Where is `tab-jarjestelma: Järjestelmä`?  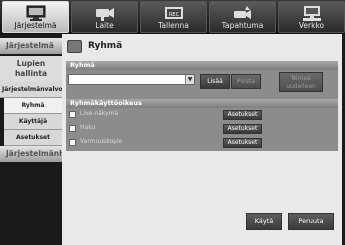
tab-jarjestelma: Järjestelmä is located at coordinates (35, 17).